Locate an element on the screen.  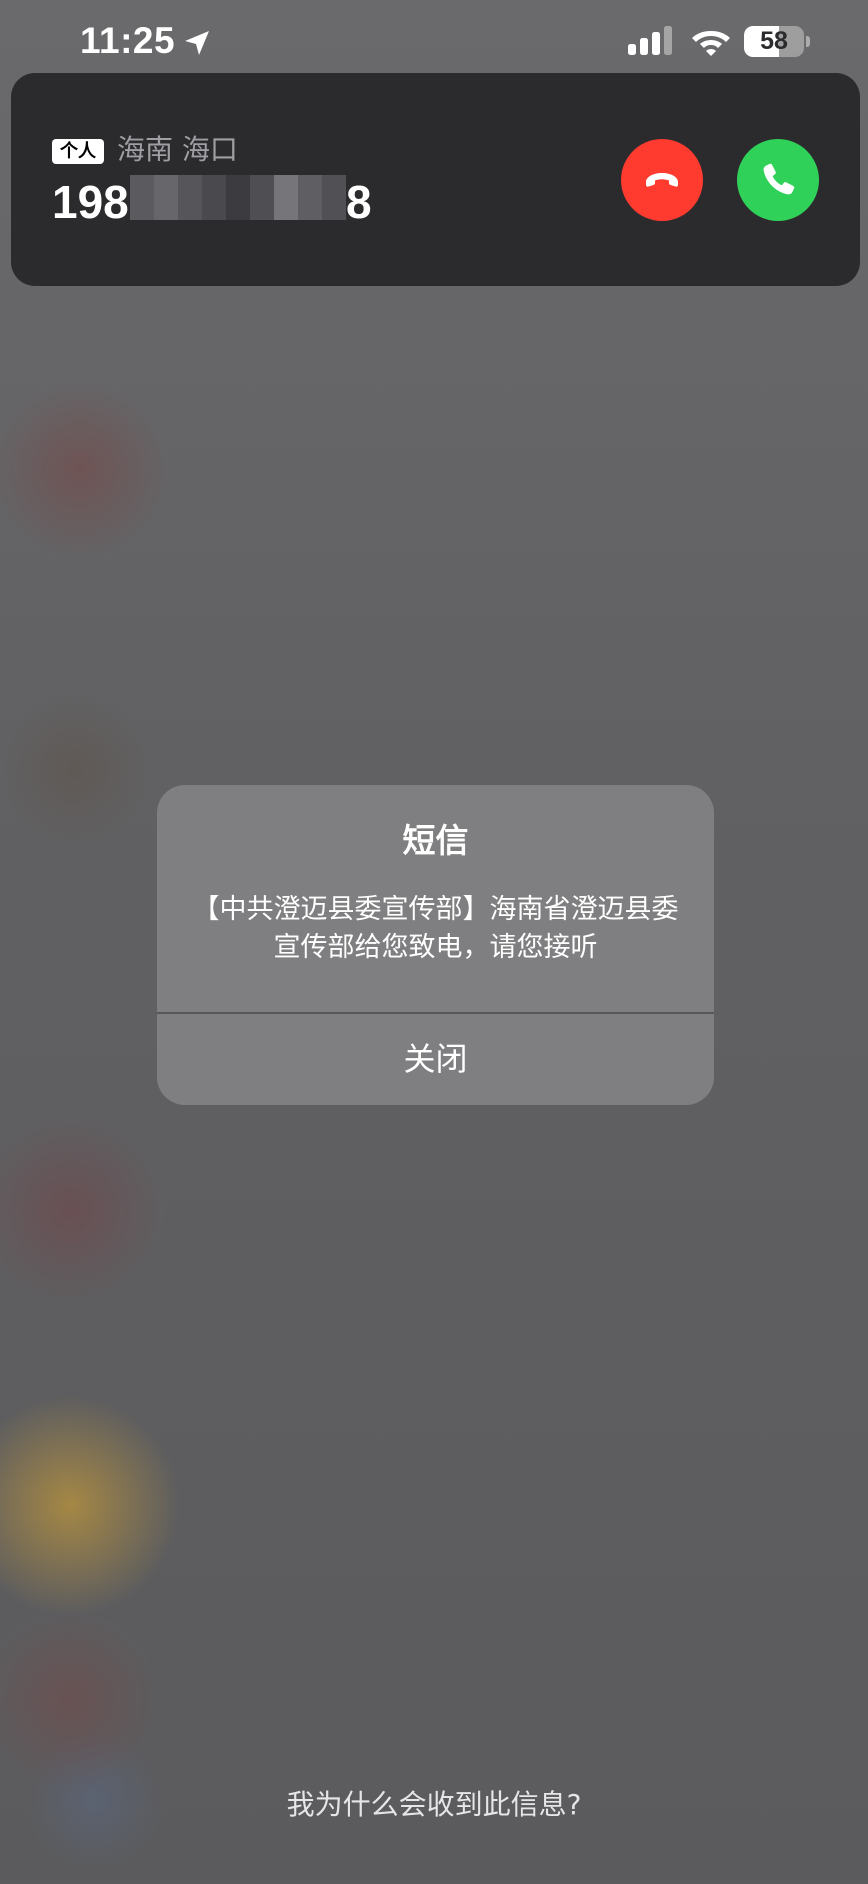
cellular-signal-icon is located at coordinates (650, 40).